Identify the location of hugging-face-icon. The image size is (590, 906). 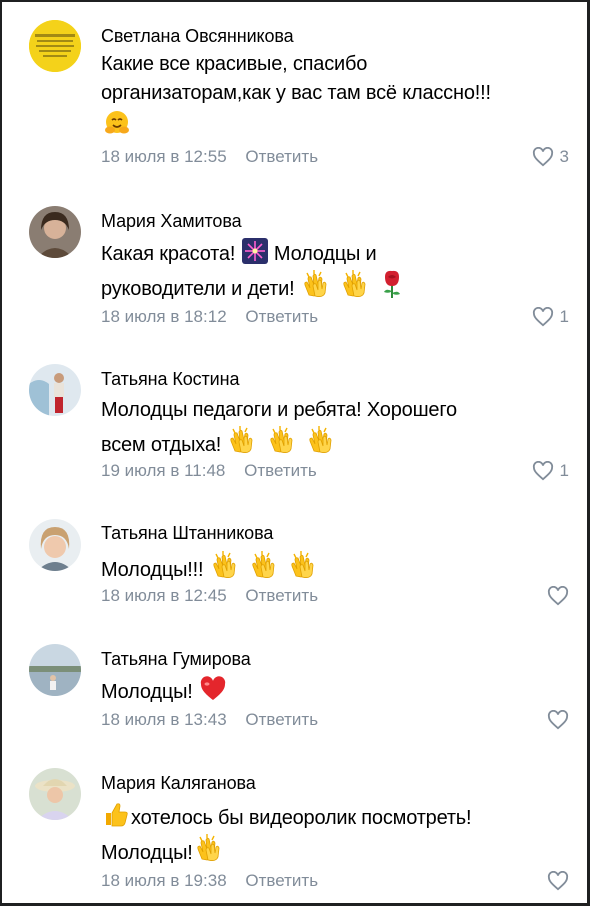
(117, 122).